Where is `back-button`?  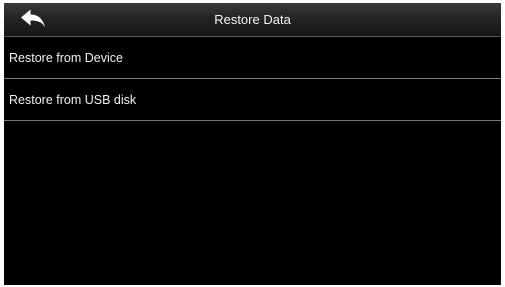
back-button is located at coordinates (33, 19).